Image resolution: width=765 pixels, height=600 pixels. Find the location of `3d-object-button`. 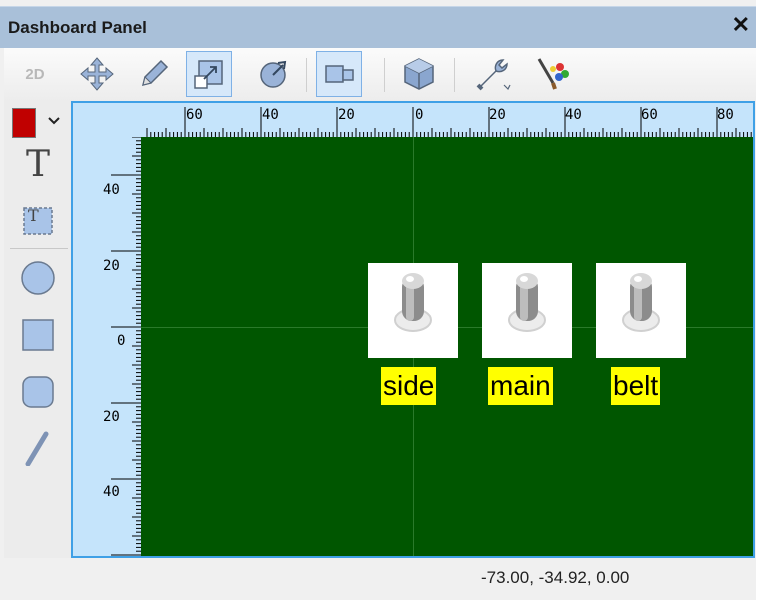

3d-object-button is located at coordinates (419, 74).